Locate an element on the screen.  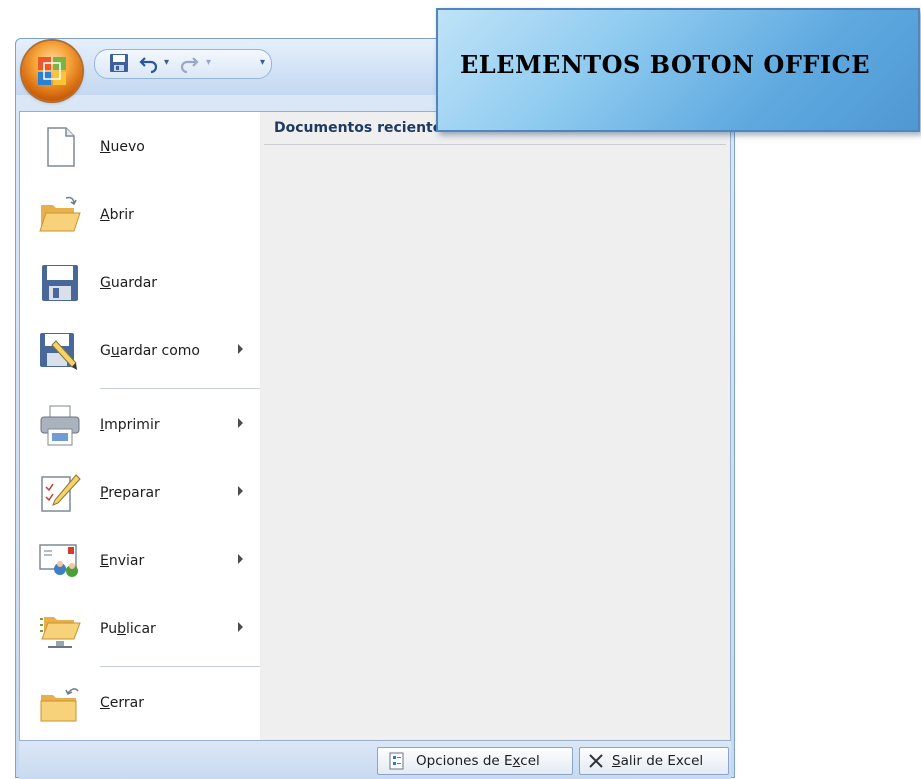
printer-icon is located at coordinates (60, 425).